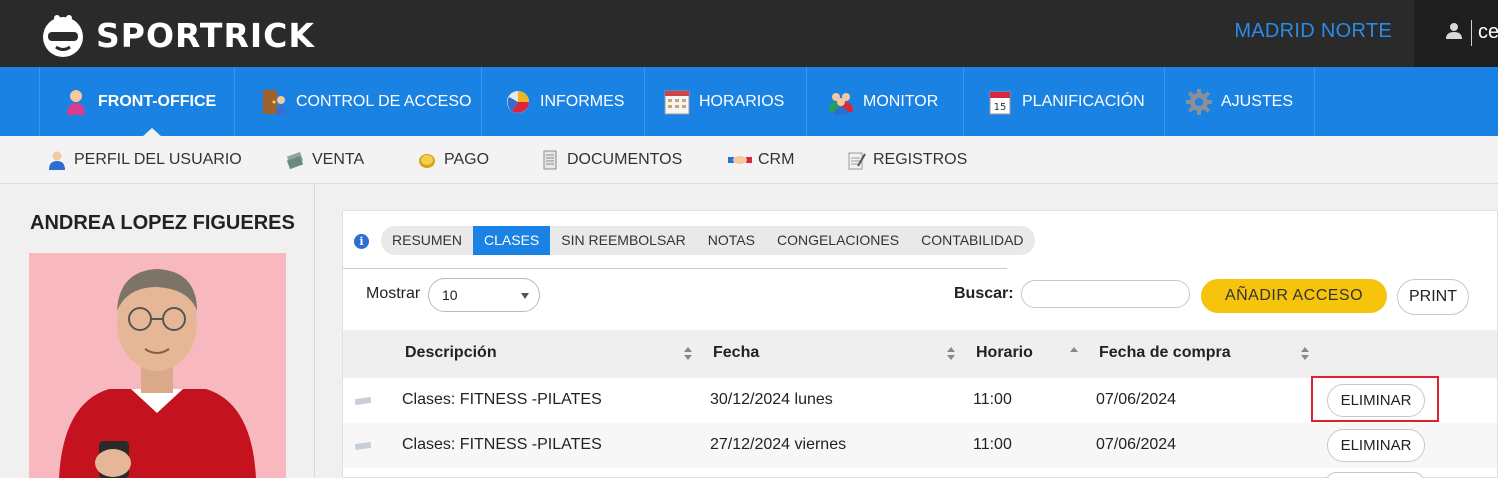 Image resolution: width=1498 pixels, height=478 pixels. What do you see at coordinates (623, 240) in the screenshot?
I see `tab-sin-reembolsar: SIN REEMBOLSAR` at bounding box center [623, 240].